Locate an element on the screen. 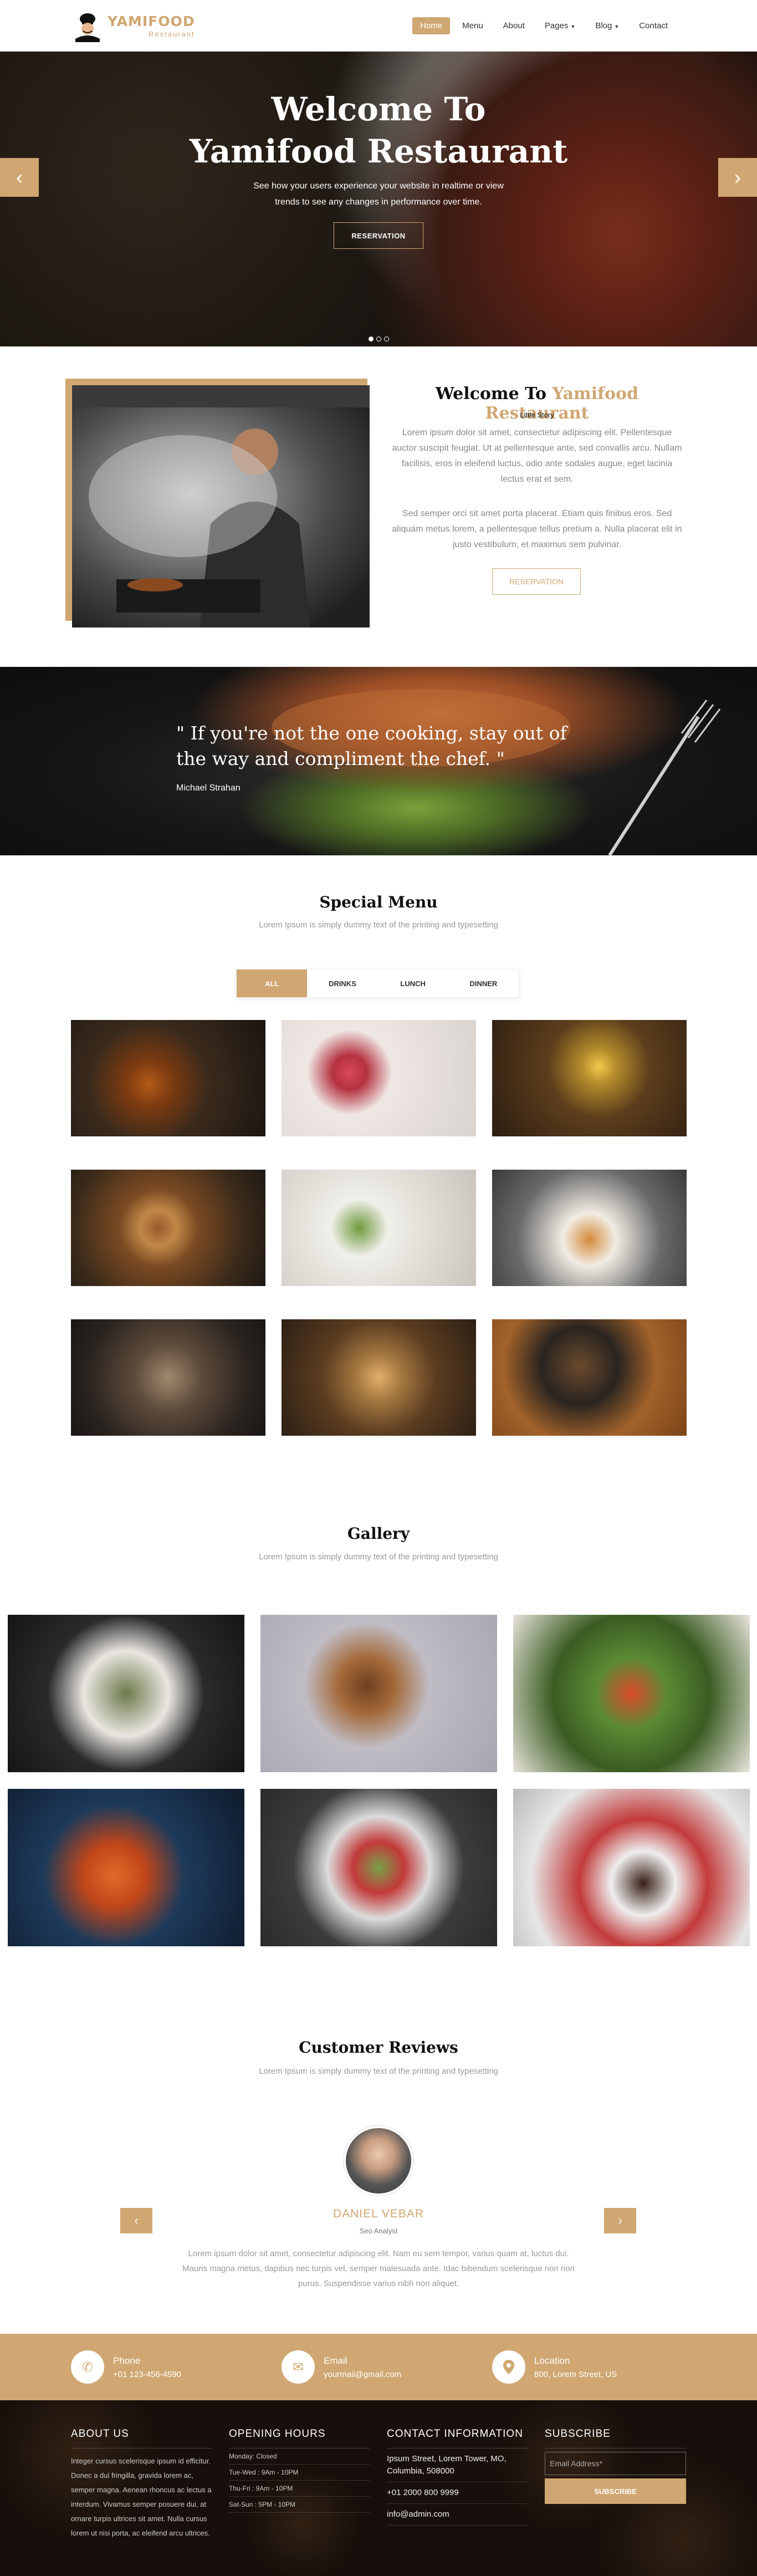  reviewer-avatar is located at coordinates (378, 2161).